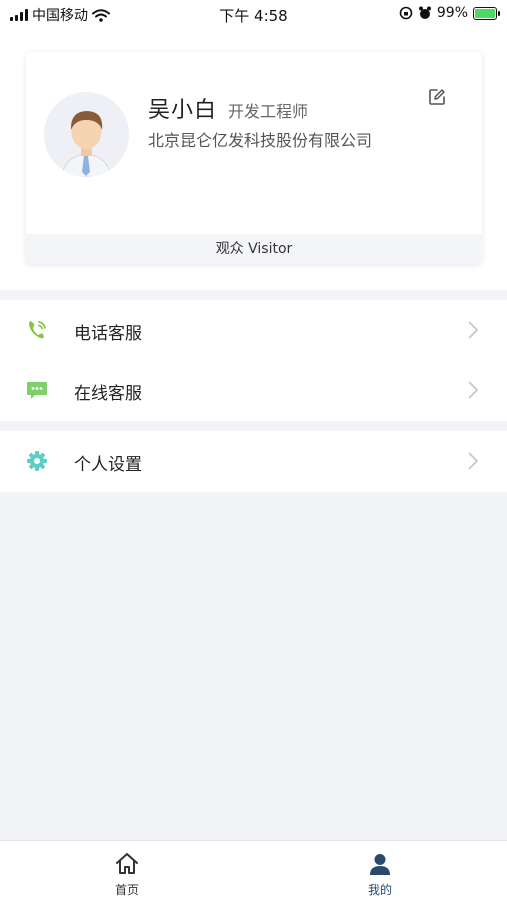 This screenshot has height=901, width=507. What do you see at coordinates (379, 890) in the screenshot?
I see `tab-mine-label: 我的` at bounding box center [379, 890].